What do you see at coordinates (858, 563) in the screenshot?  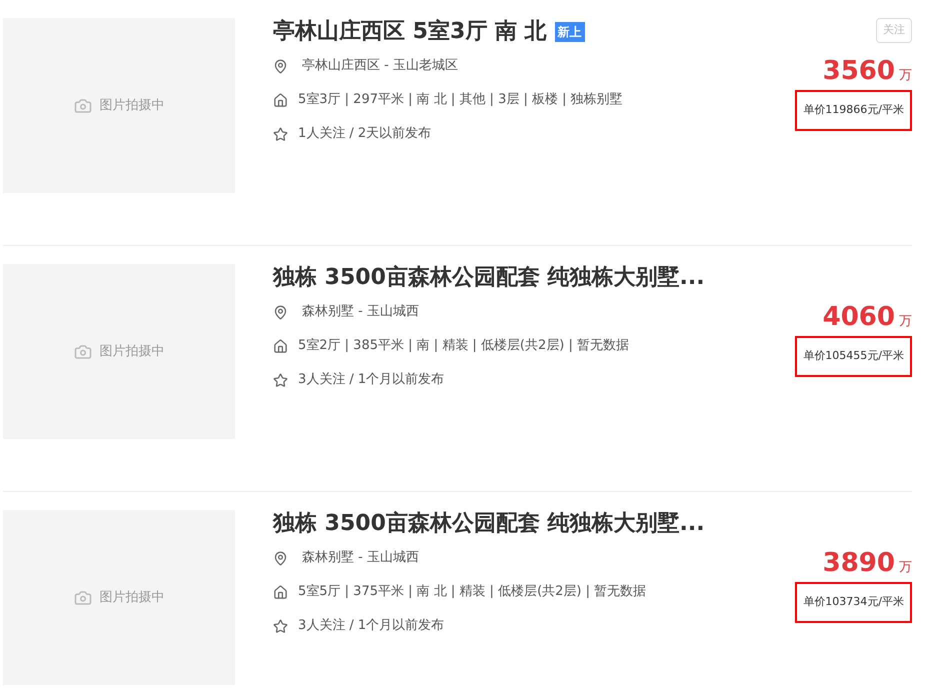 I see `total-price: 3890` at bounding box center [858, 563].